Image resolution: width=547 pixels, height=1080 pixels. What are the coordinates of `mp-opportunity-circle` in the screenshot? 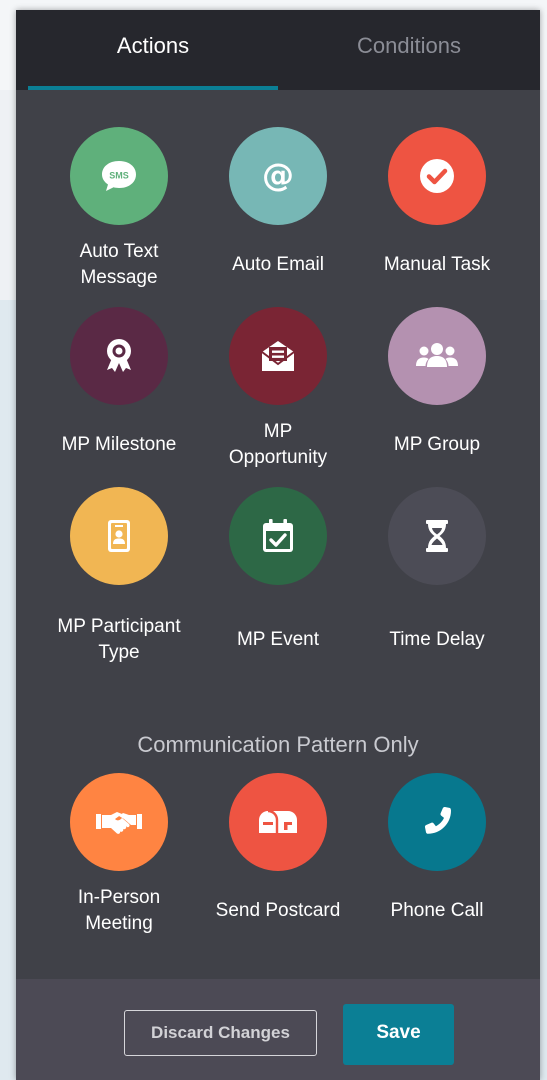 It's located at (278, 356).